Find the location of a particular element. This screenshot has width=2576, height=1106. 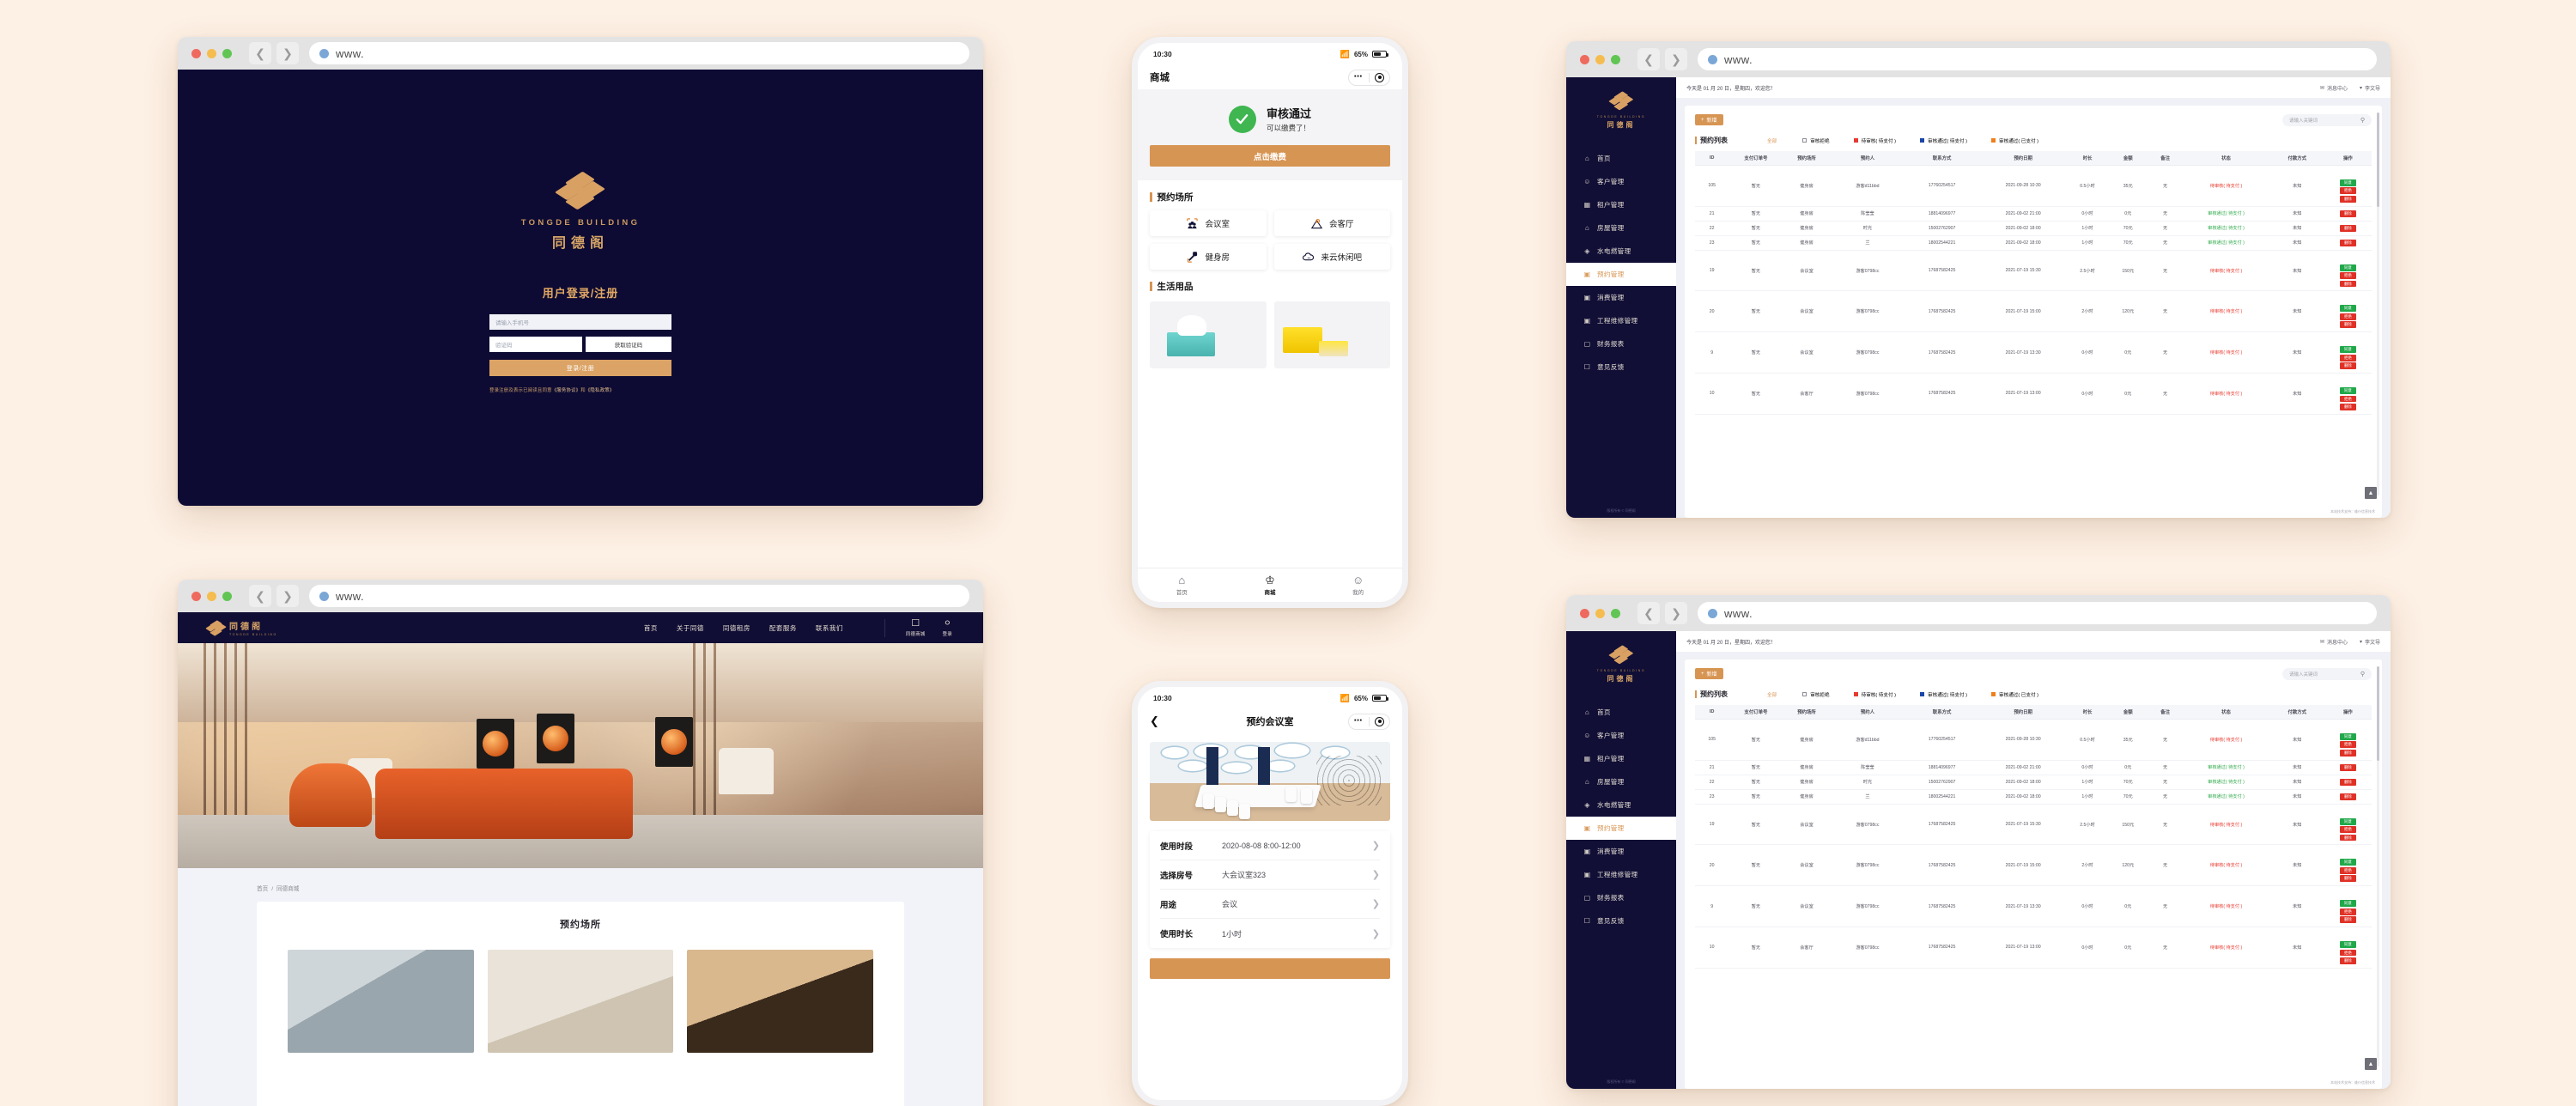

venue-tile-leisure-bar: 来云休闲吧 is located at coordinates (1331, 257).